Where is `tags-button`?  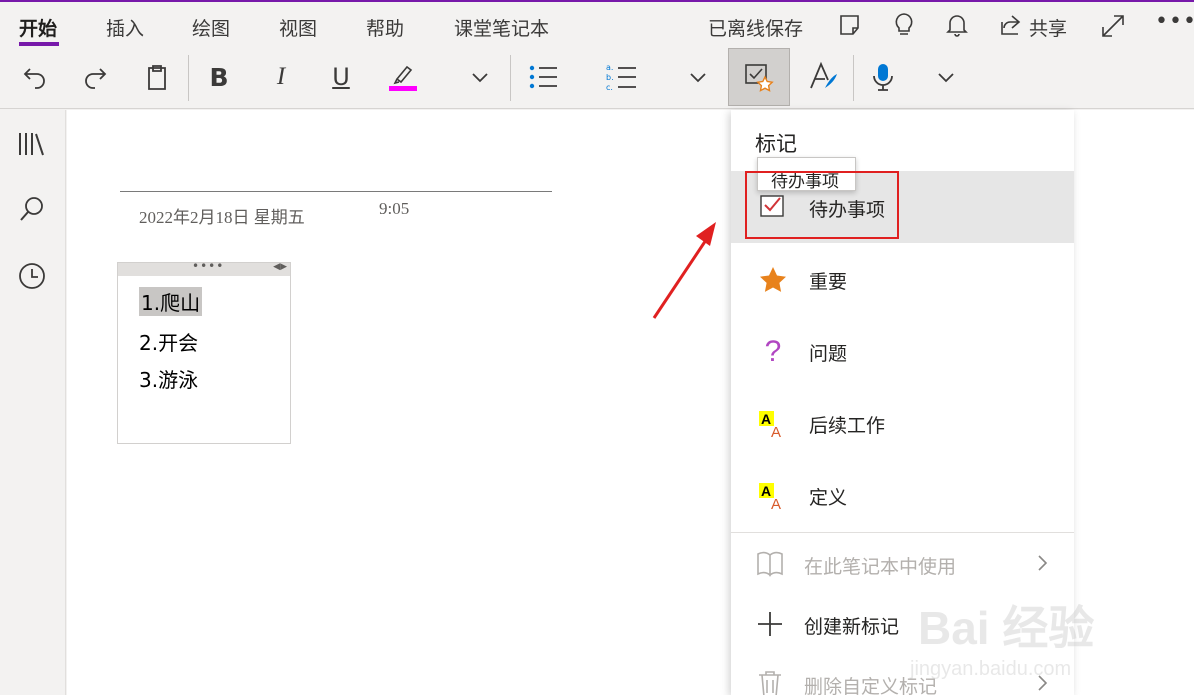
tags-button is located at coordinates (759, 77).